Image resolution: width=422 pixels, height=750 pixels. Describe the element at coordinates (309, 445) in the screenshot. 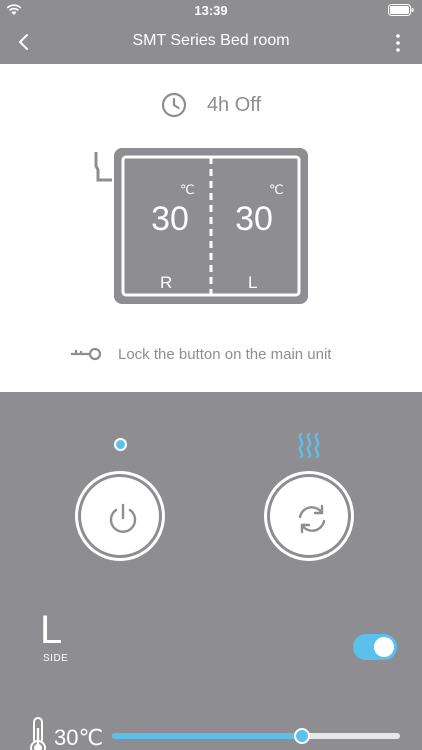

I see `heat-waves-icon` at that location.